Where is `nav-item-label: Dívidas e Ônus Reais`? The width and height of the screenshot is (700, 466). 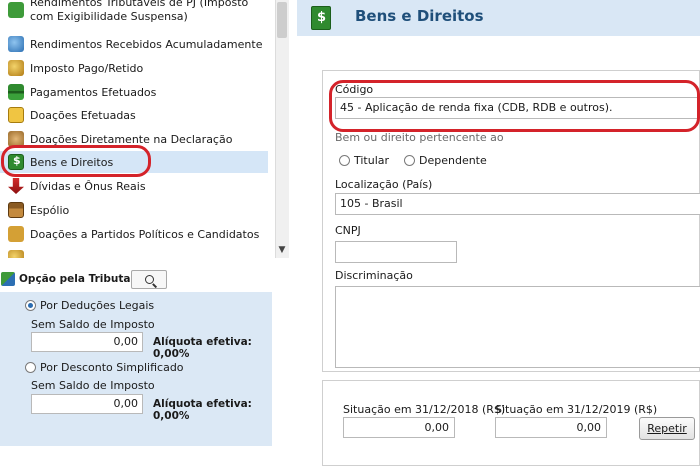 nav-item-label: Dívidas e Ônus Reais is located at coordinates (88, 186).